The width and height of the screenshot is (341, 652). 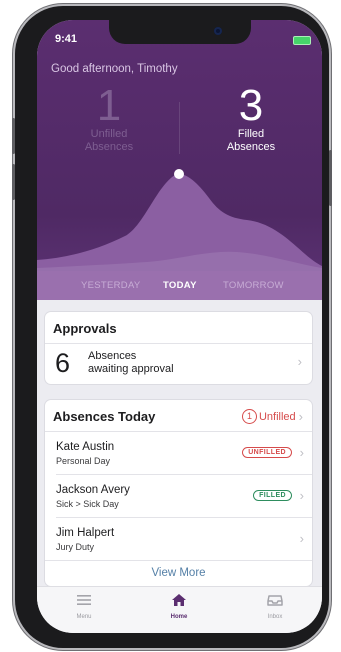 What do you see at coordinates (84, 606) in the screenshot?
I see `tab-menu: Menu` at bounding box center [84, 606].